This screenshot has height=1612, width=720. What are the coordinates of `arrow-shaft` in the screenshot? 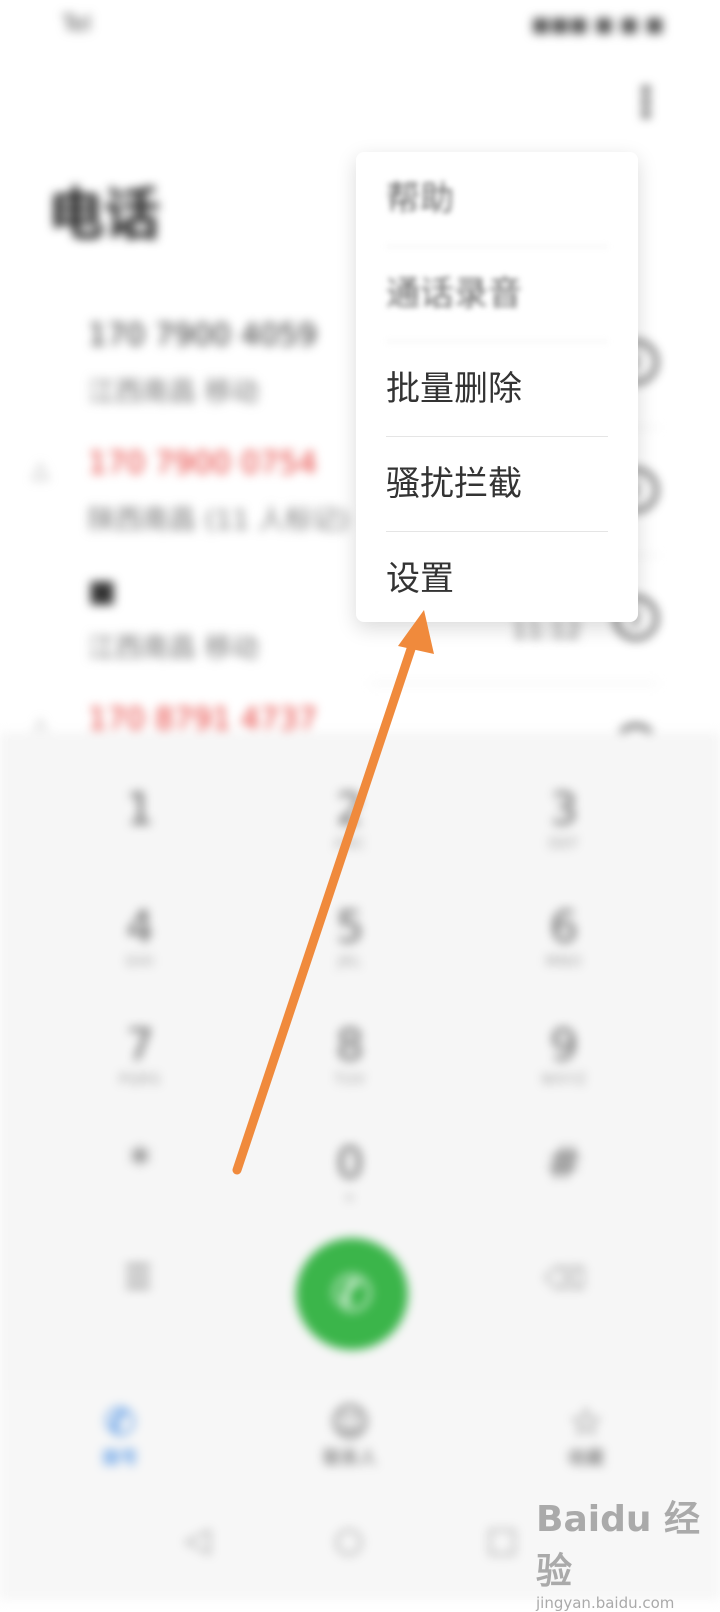 It's located at (325, 905).